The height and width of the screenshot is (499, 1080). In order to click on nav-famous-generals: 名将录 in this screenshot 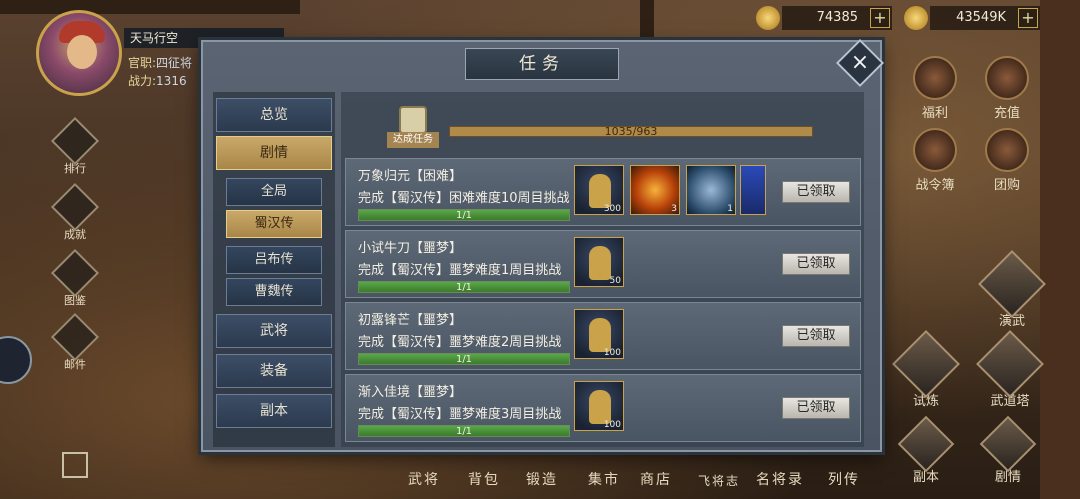, I will do `click(780, 479)`.